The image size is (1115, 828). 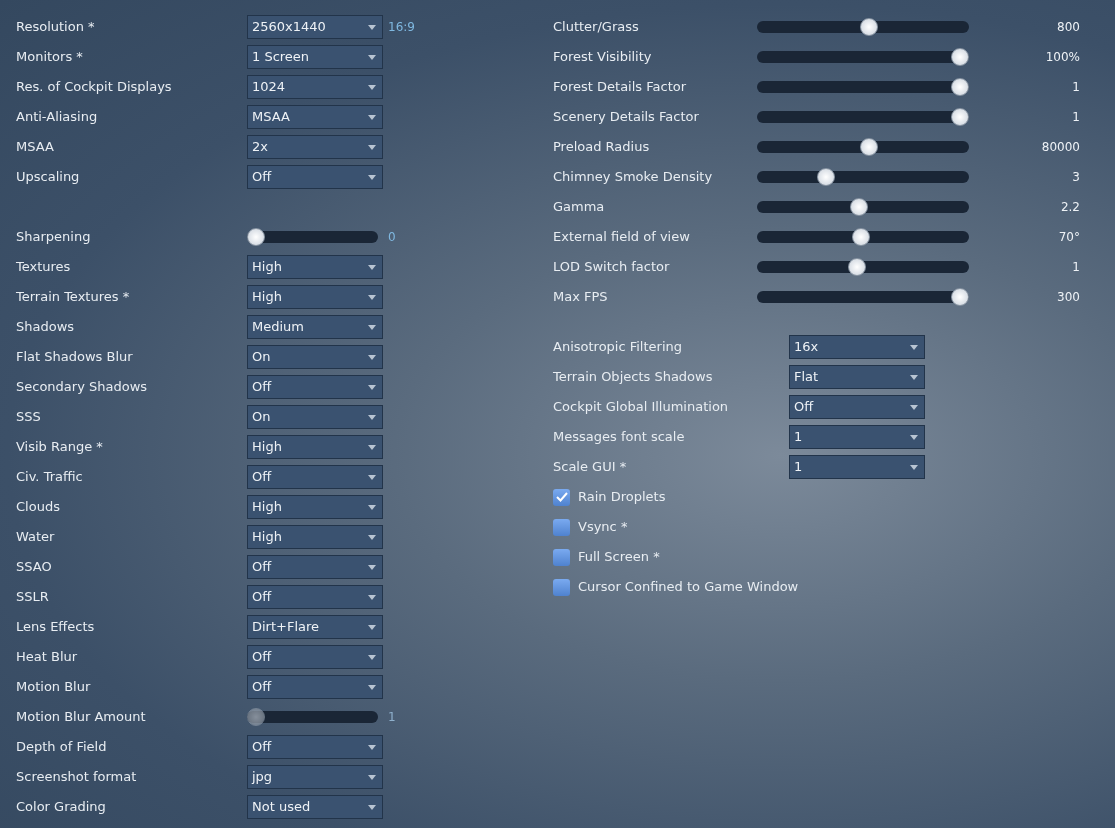 What do you see at coordinates (46, 327) in the screenshot?
I see `setting-label: Shadows` at bounding box center [46, 327].